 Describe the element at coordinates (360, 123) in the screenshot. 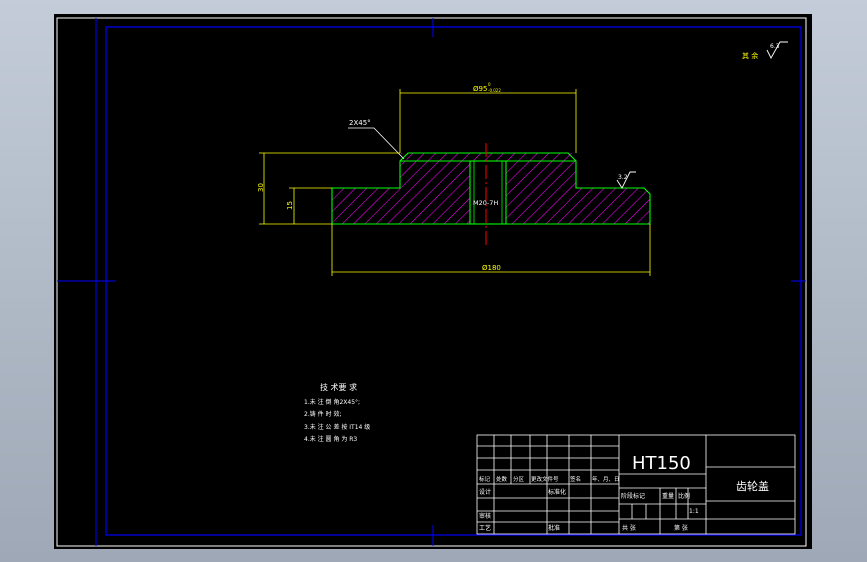

I see `chamfer-text: 2X45°` at that location.